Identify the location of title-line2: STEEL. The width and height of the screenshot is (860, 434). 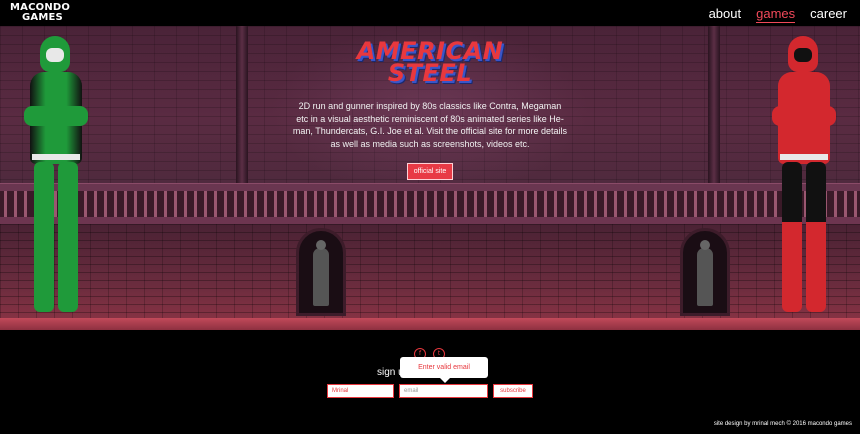
(430, 73).